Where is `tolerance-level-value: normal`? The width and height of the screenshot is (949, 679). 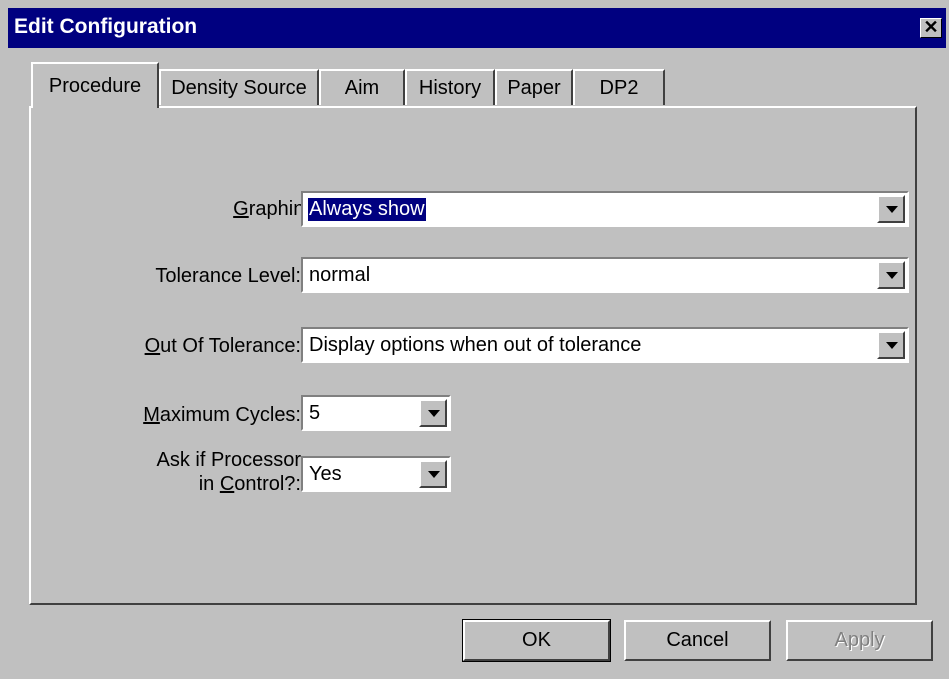
tolerance-level-value: normal is located at coordinates (340, 275).